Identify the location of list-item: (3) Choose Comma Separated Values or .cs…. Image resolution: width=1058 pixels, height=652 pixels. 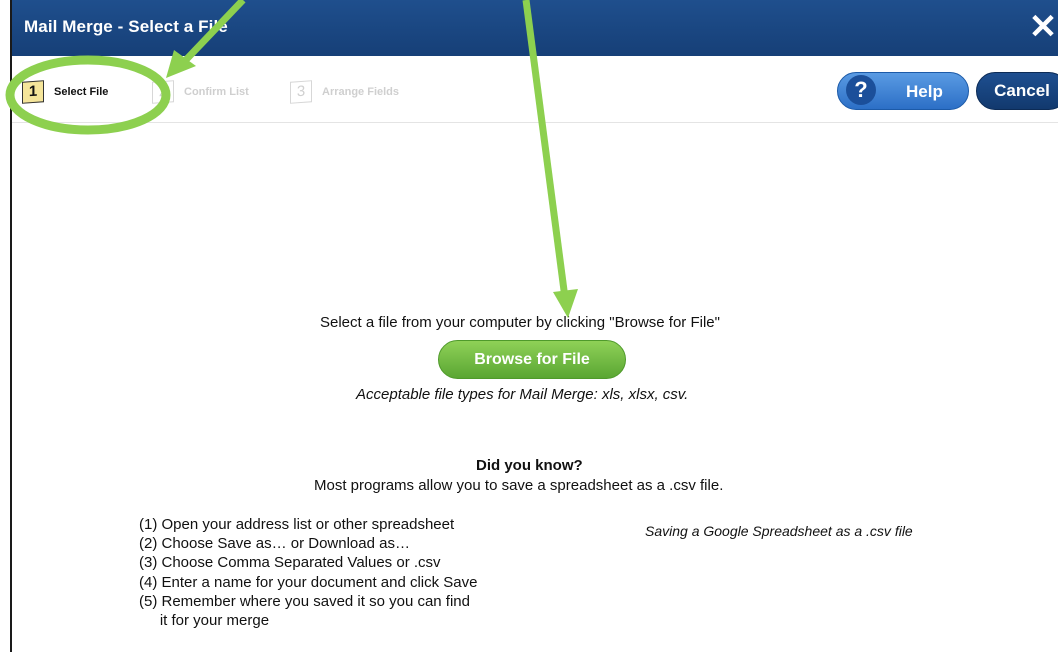
(290, 563).